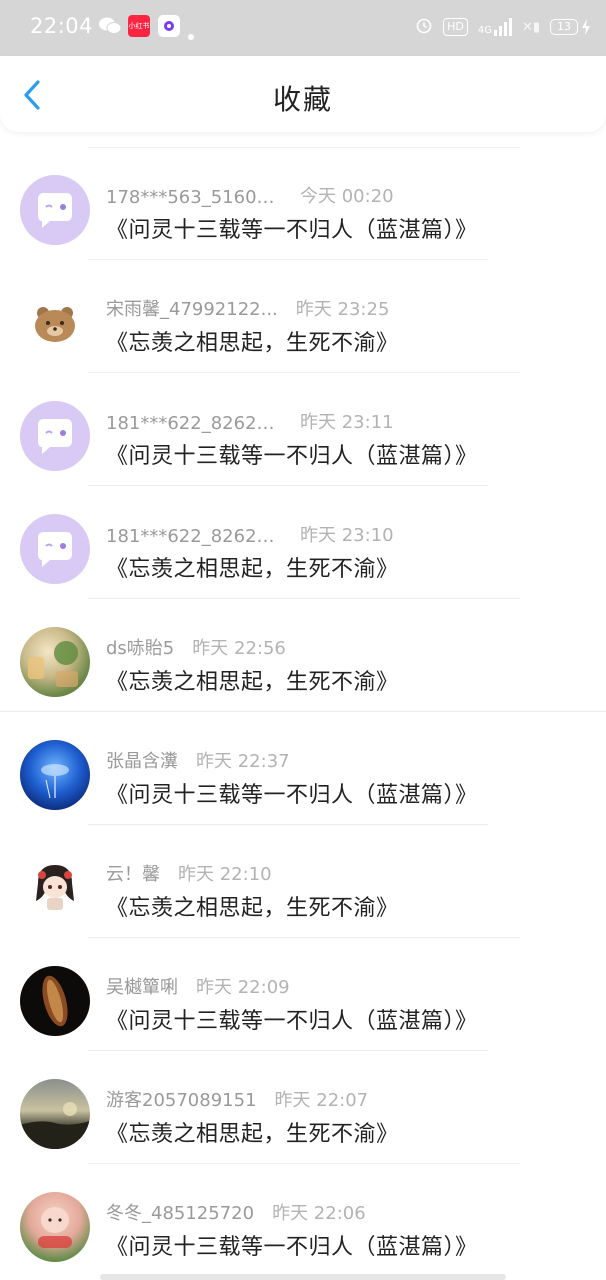  I want to click on timestamp: 昨天 22:06, so click(319, 1213).